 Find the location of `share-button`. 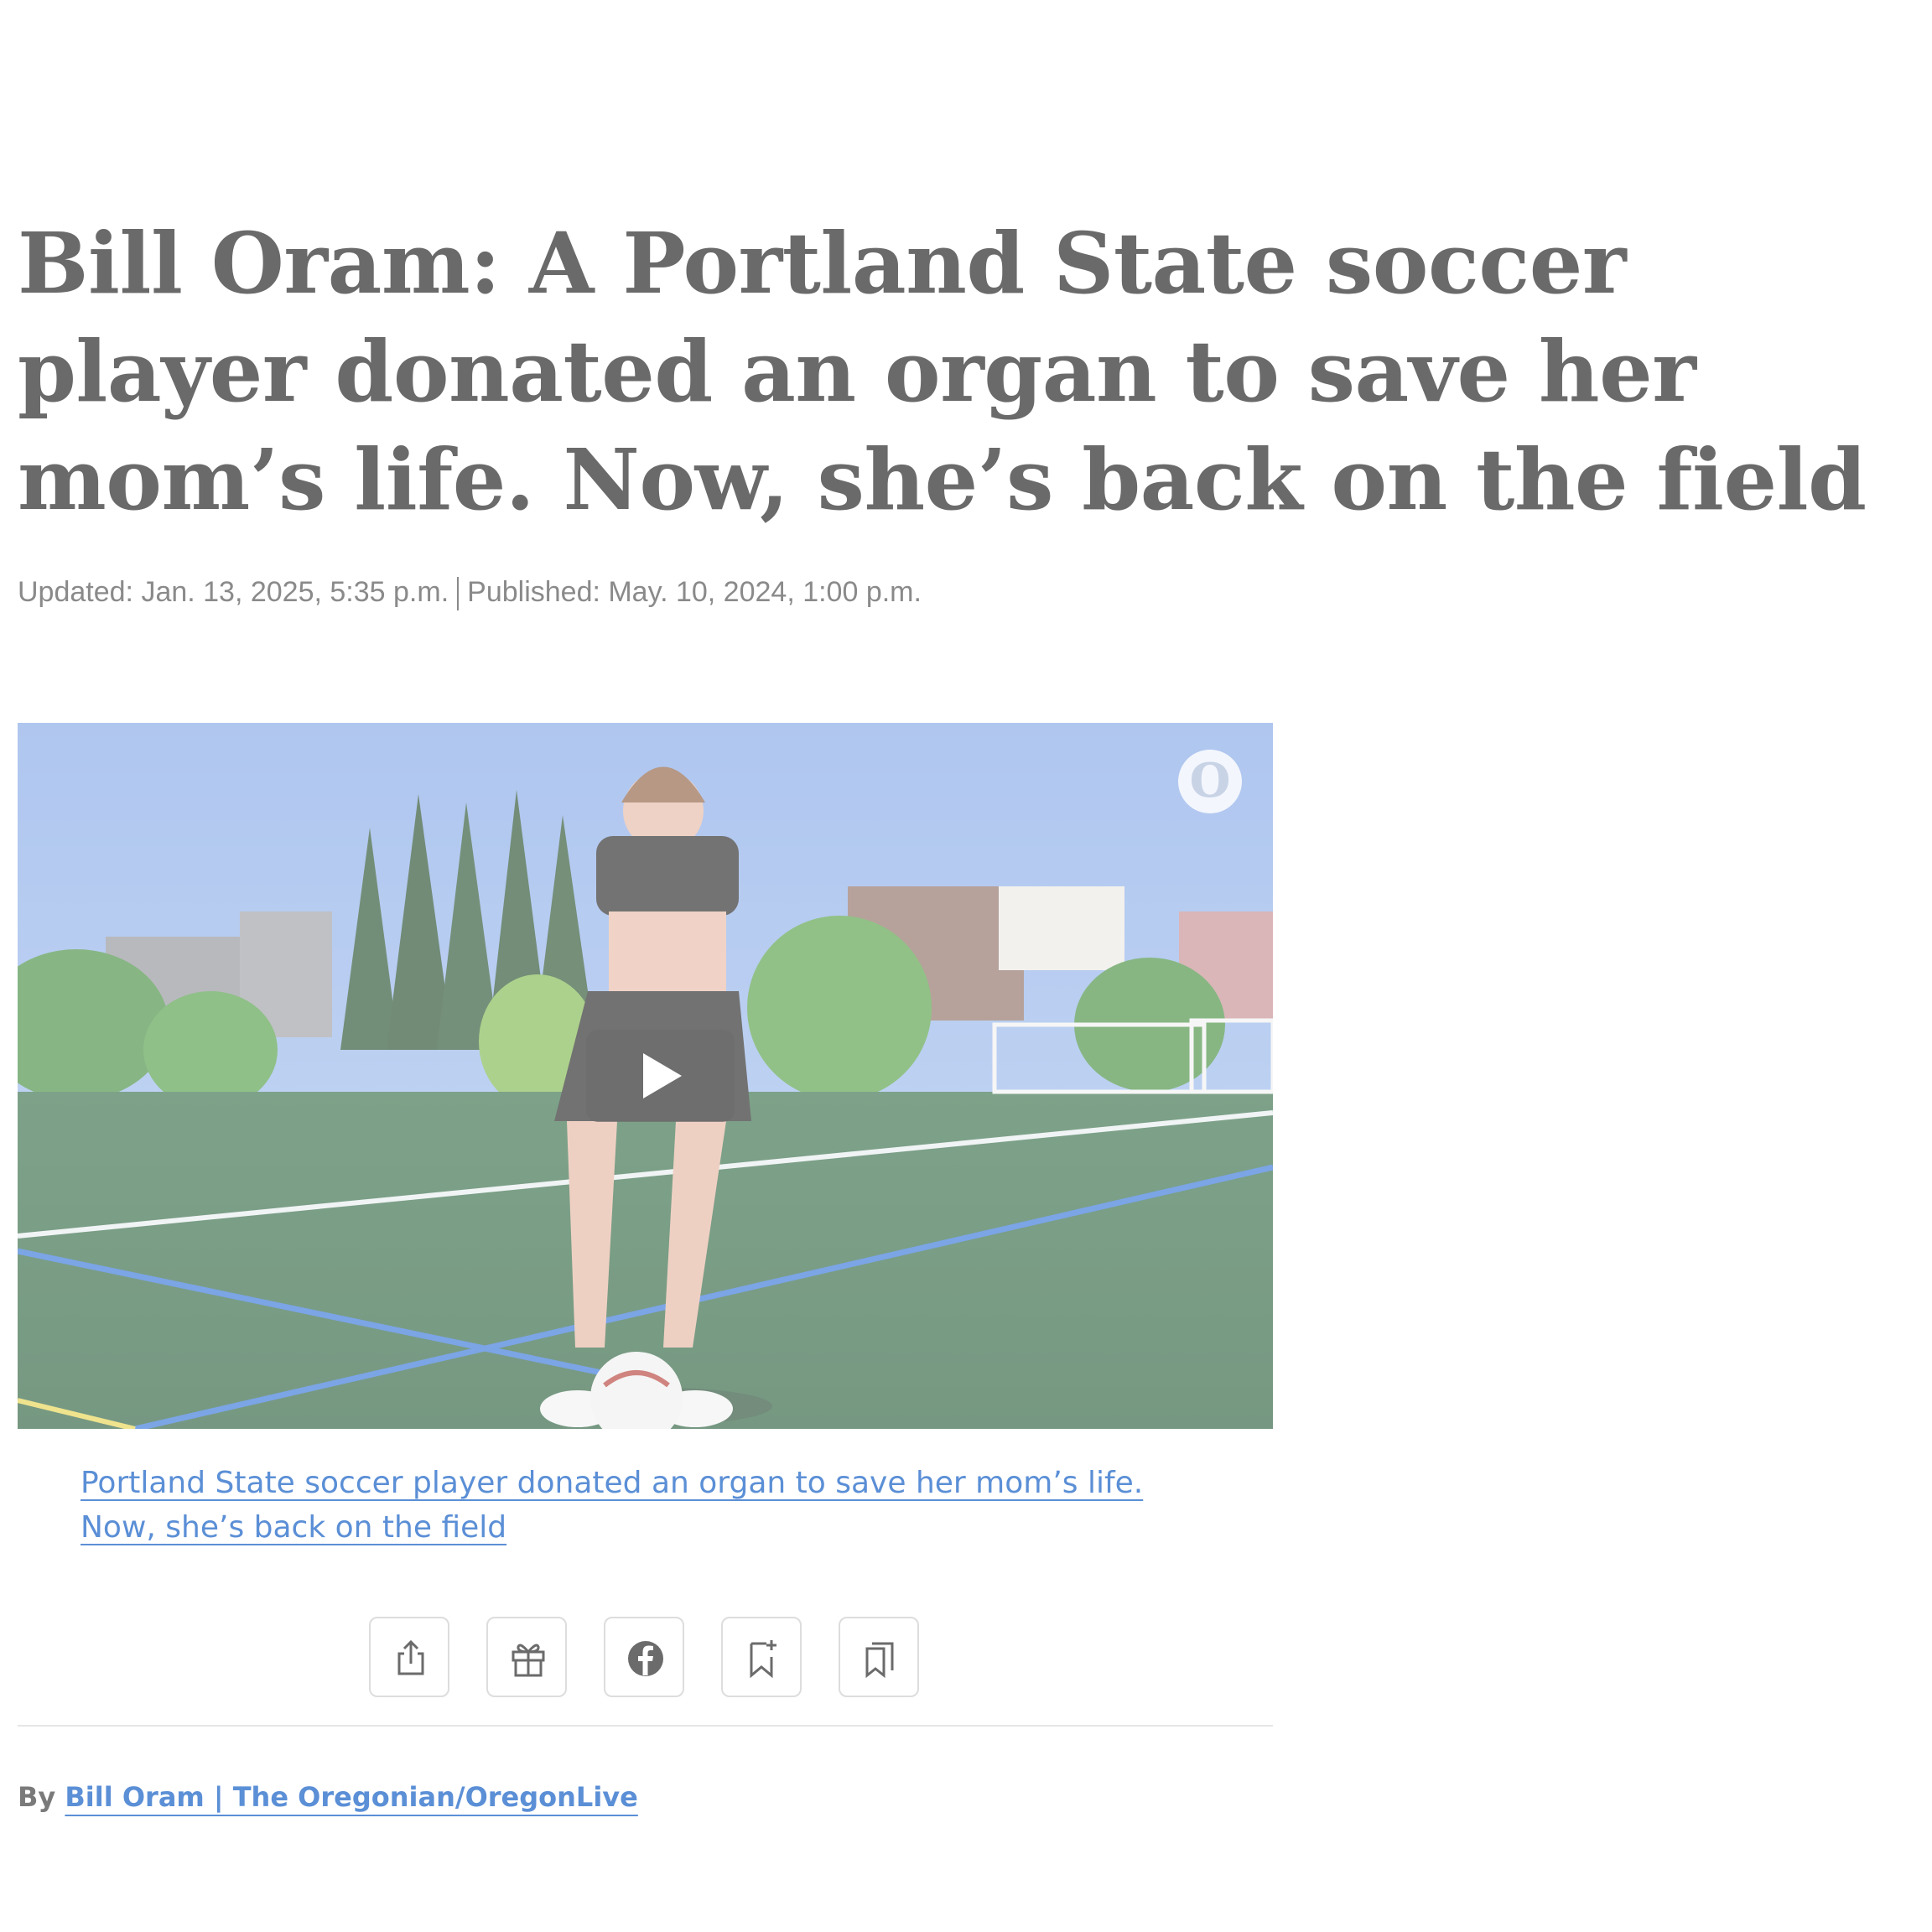

share-button is located at coordinates (409, 1657).